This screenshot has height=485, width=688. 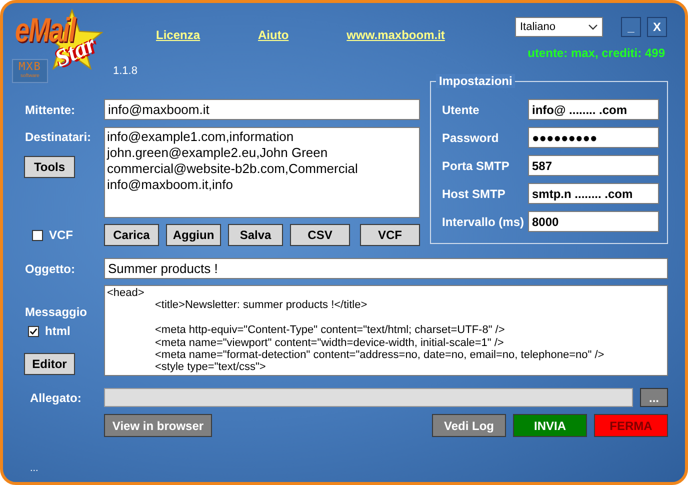 What do you see at coordinates (55, 397) in the screenshot?
I see `attachment-label: Allegato:` at bounding box center [55, 397].